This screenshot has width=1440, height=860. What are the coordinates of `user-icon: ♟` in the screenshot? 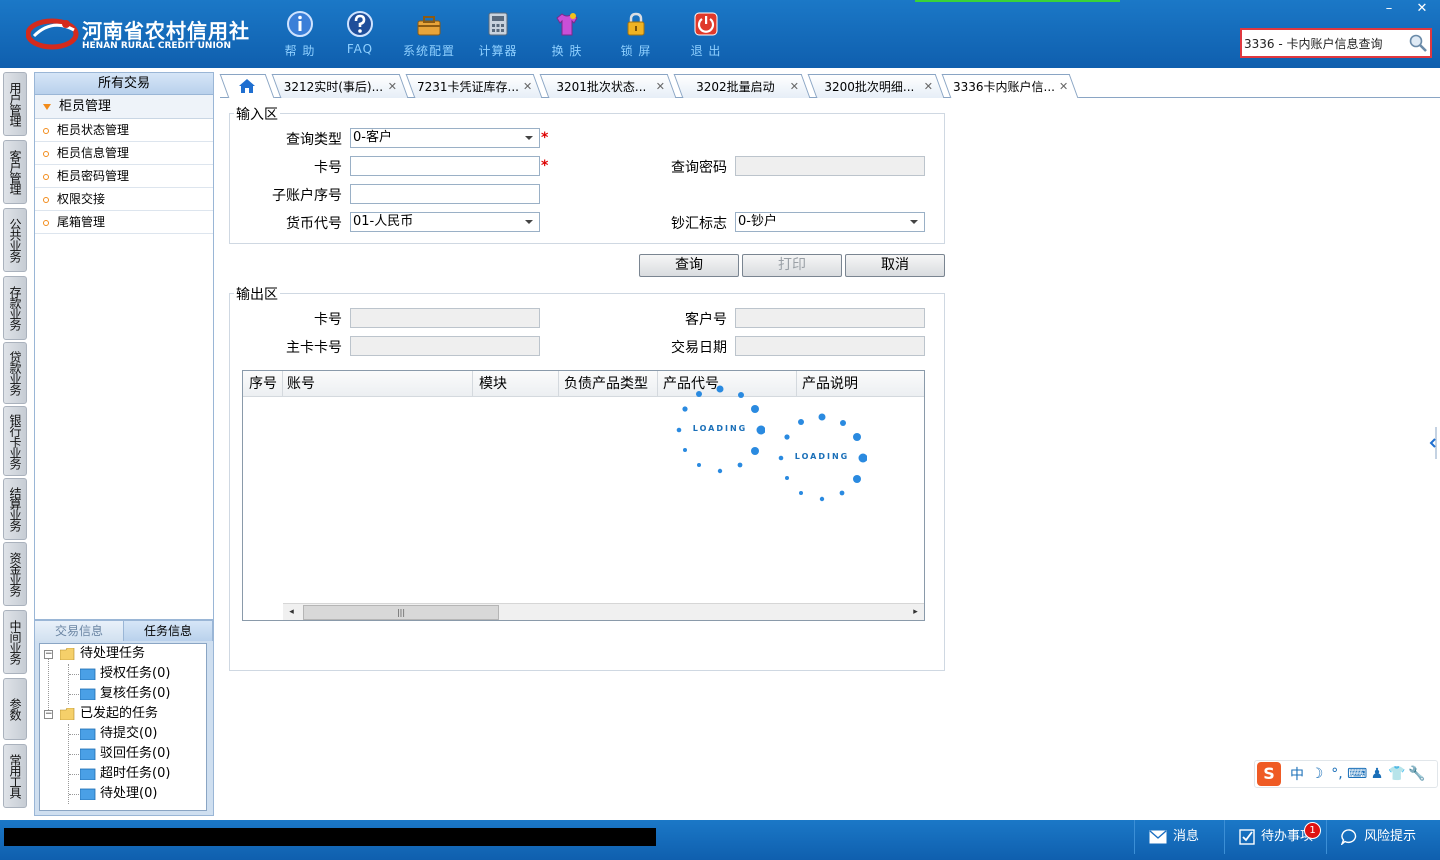 It's located at (1377, 774).